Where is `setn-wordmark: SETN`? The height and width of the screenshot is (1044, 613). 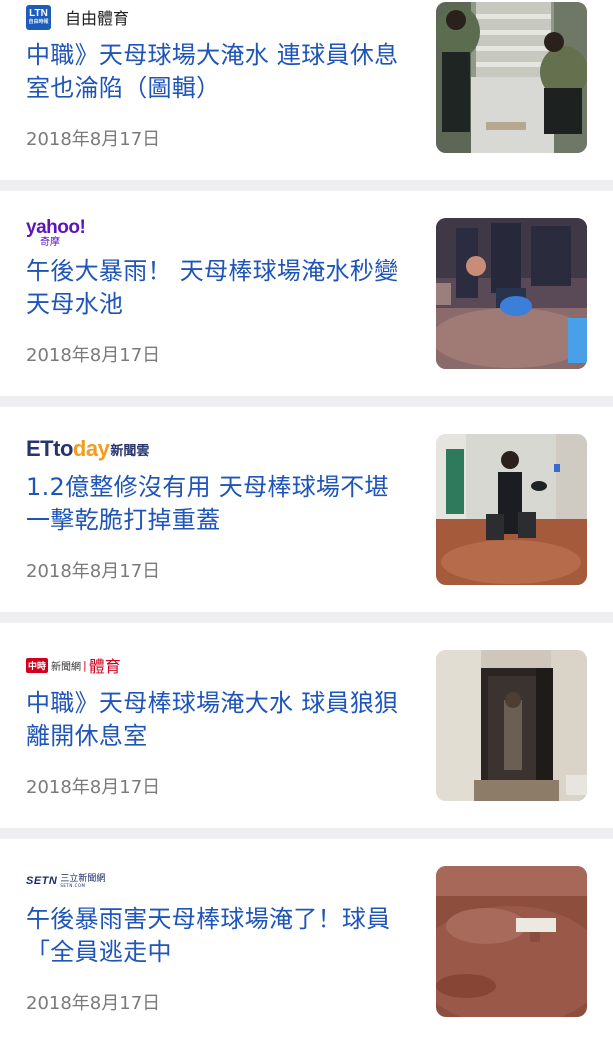 setn-wordmark: SETN is located at coordinates (42, 881).